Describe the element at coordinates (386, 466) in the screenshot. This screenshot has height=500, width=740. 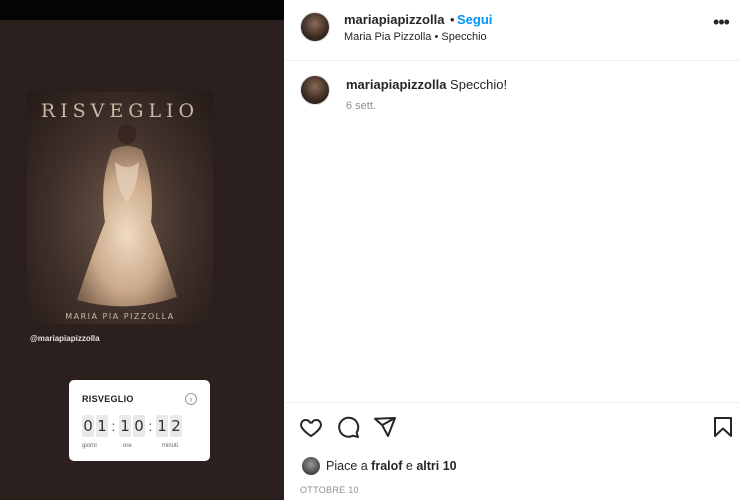
I see `liker-username: fralof` at that location.